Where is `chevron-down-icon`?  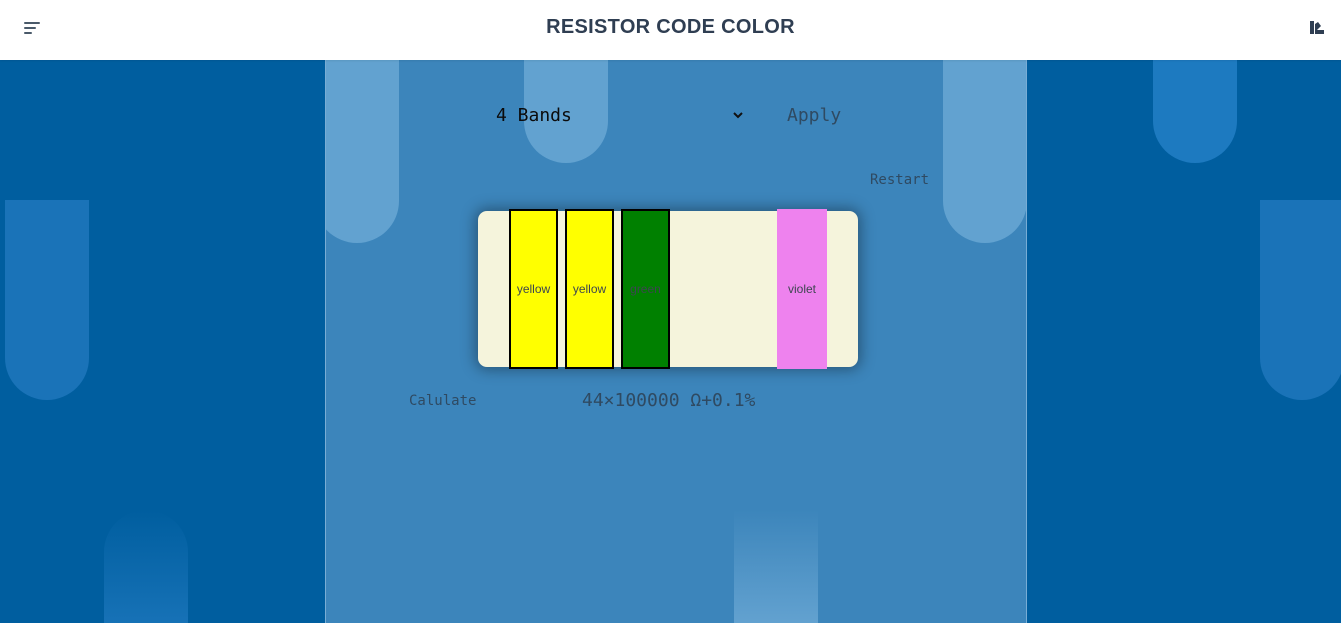 chevron-down-icon is located at coordinates (738, 115).